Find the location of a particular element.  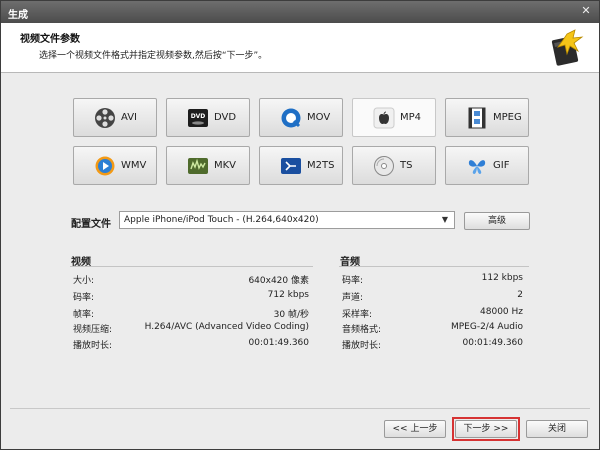

format-gif-button: GIF is located at coordinates (487, 165).